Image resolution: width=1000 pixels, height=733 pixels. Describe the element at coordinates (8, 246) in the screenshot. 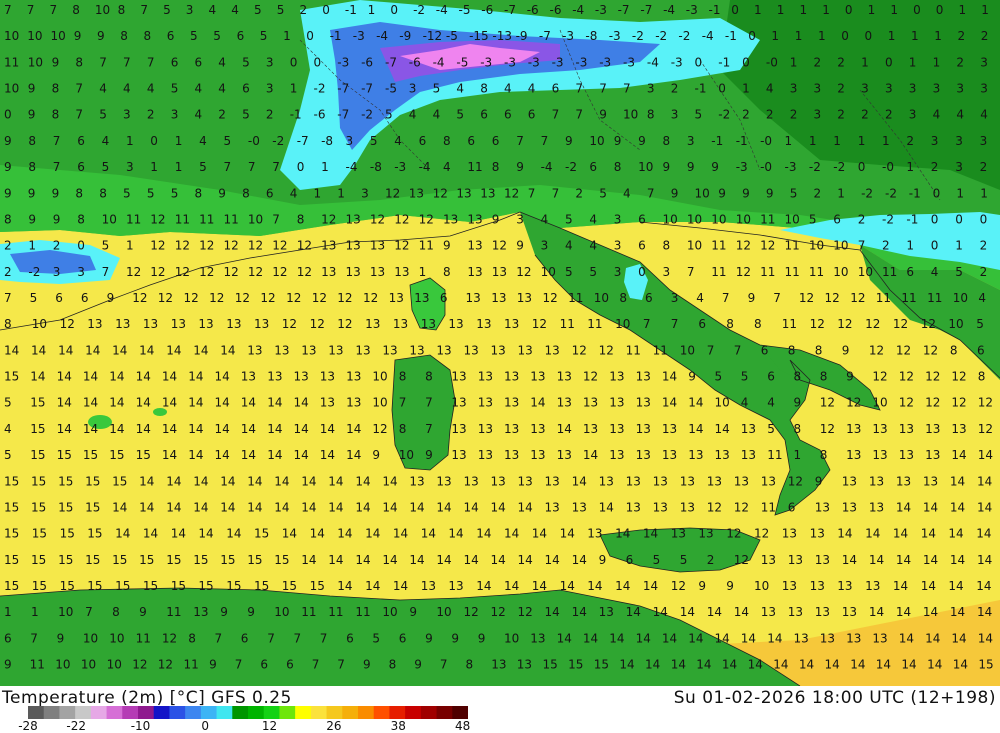

I see `grid-value: 2` at that location.